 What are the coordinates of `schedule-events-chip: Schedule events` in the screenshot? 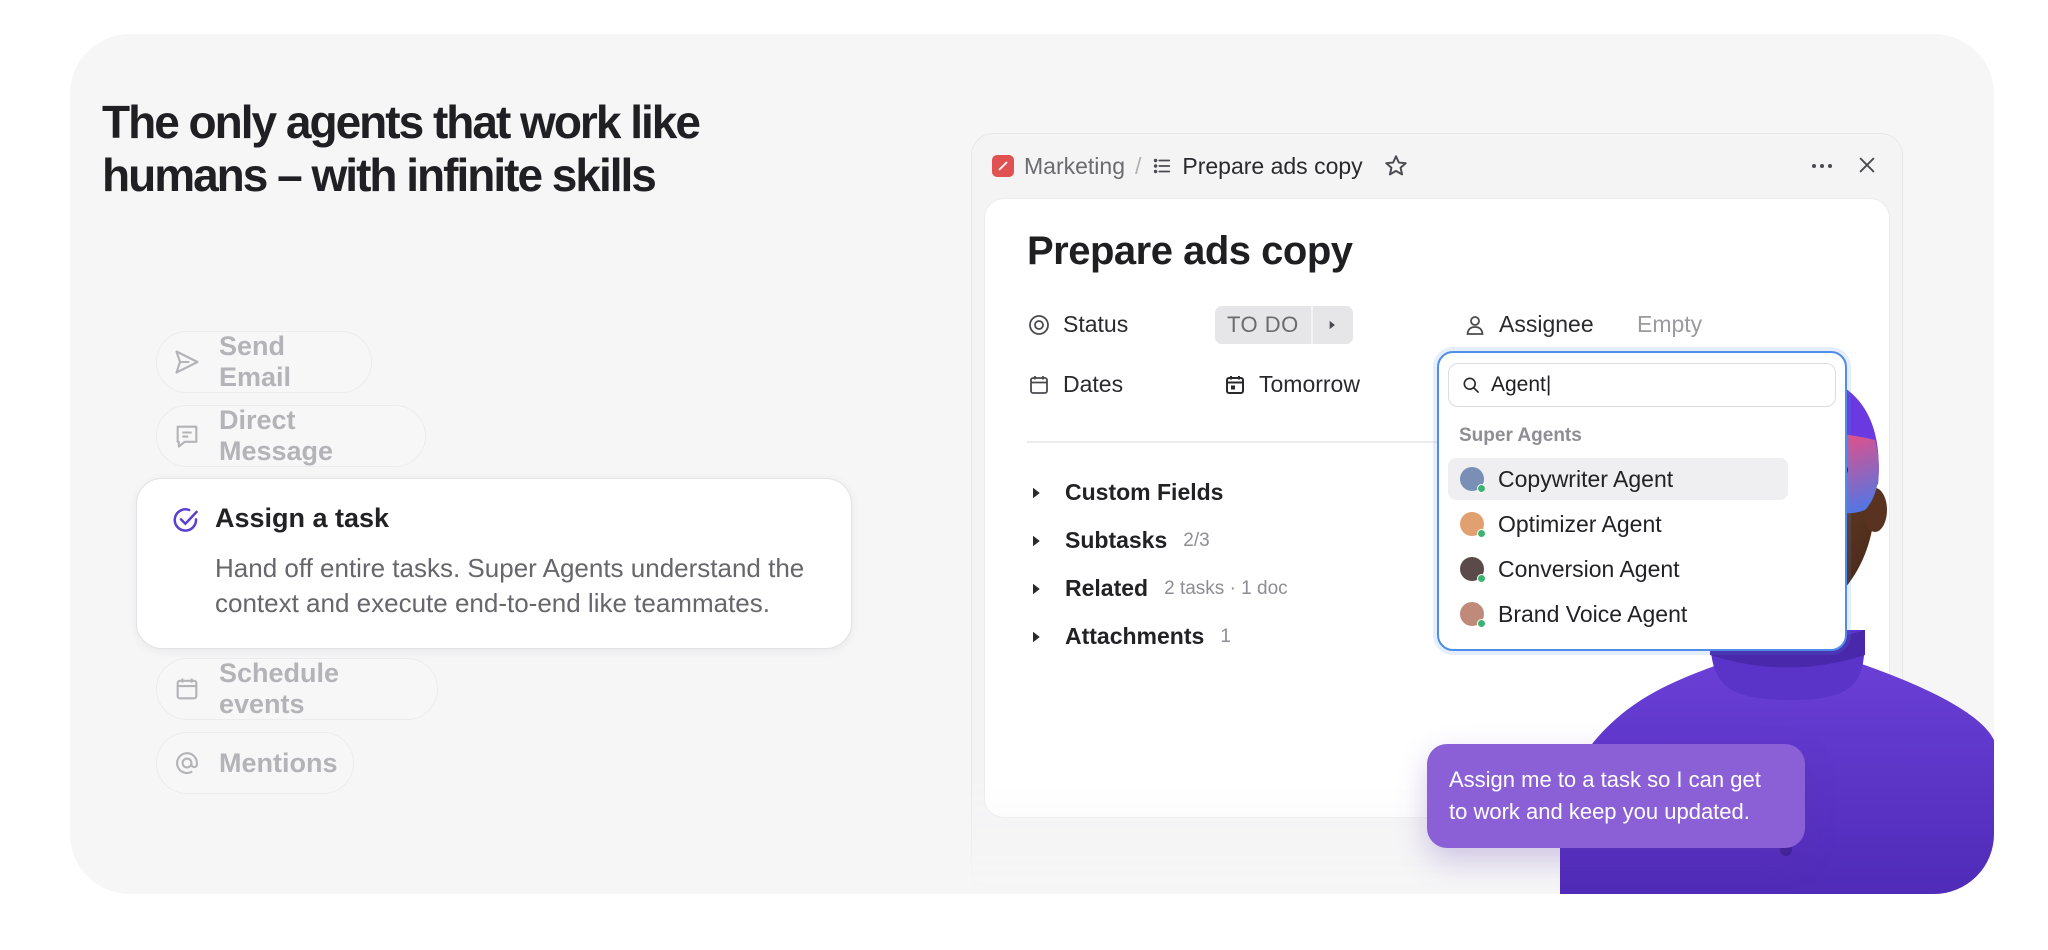 It's located at (297, 689).